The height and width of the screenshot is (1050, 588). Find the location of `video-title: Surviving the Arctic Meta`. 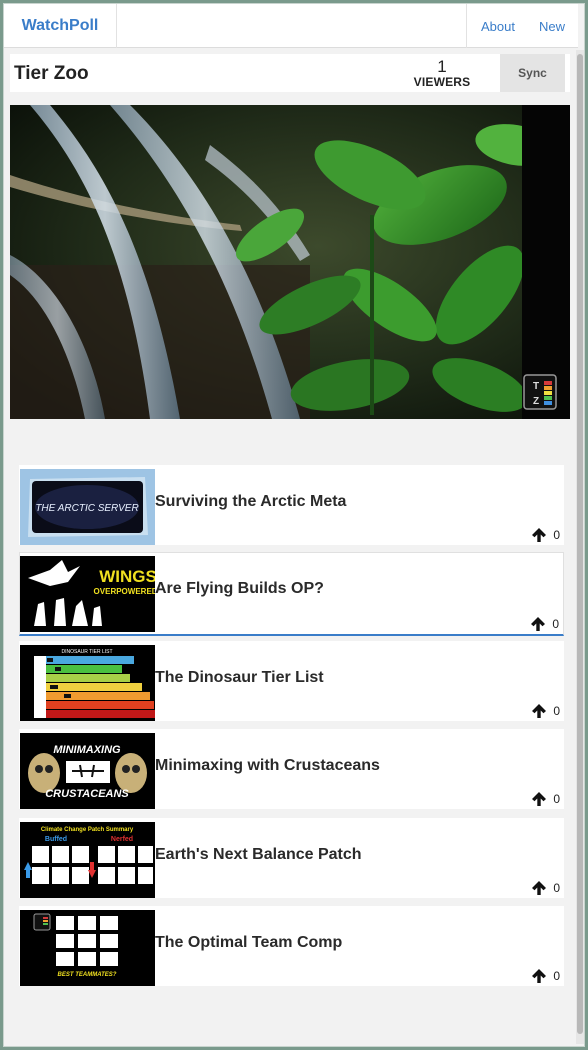

video-title: Surviving the Arctic Meta is located at coordinates (251, 501).